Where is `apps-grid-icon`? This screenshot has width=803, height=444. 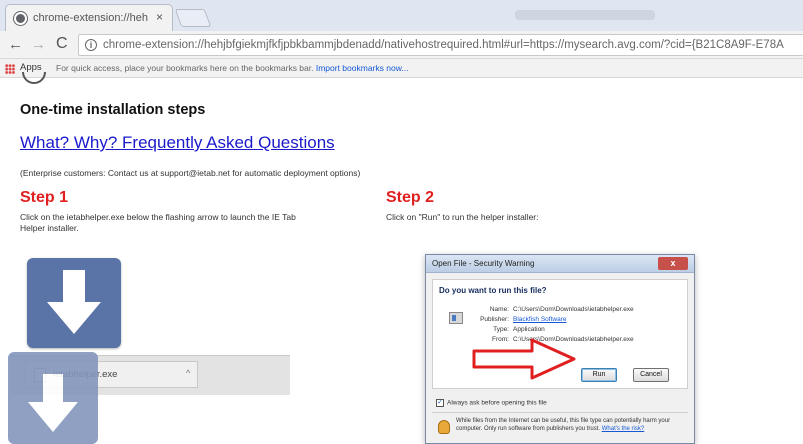 apps-grid-icon is located at coordinates (10, 69).